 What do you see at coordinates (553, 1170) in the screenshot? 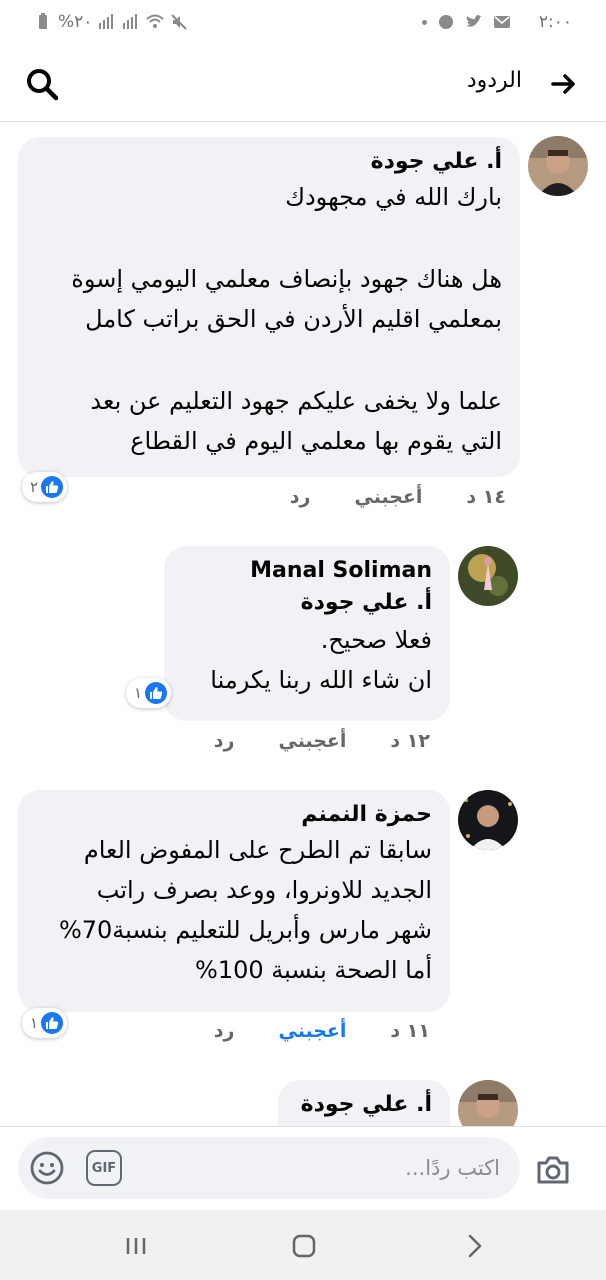
I see `camera-icon` at bounding box center [553, 1170].